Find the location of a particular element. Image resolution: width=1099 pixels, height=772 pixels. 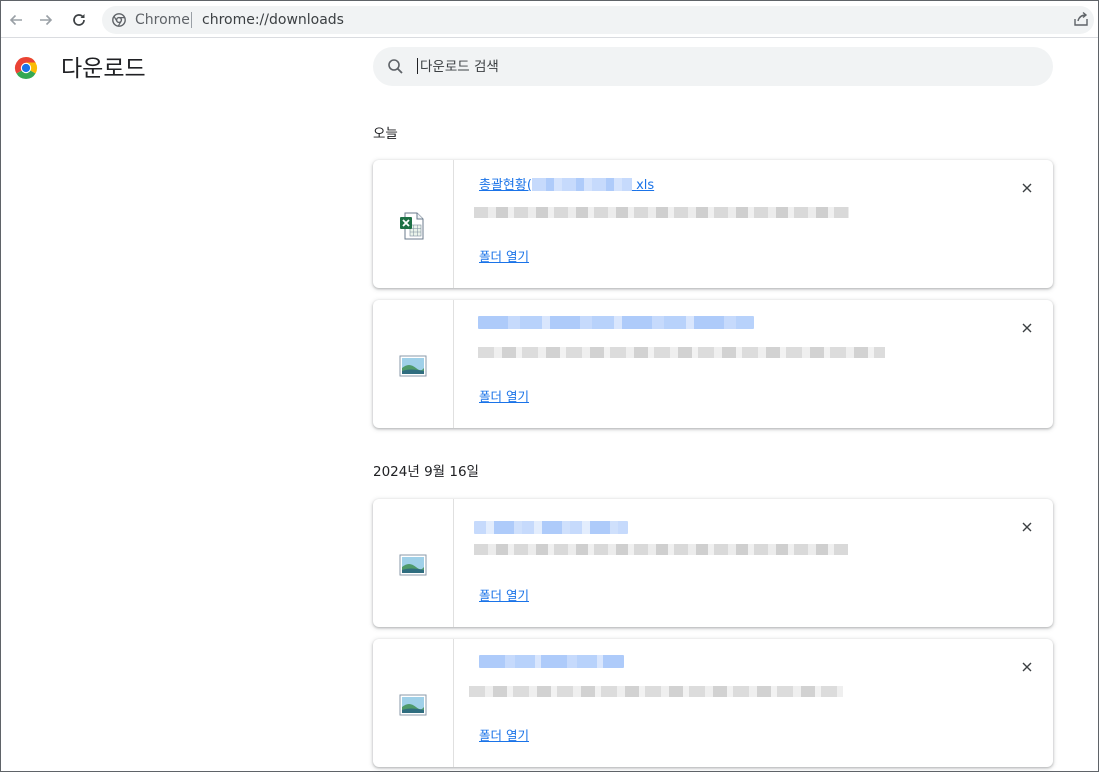

browser-toolbar: Chrome chrome://downloads is located at coordinates (549, 19).